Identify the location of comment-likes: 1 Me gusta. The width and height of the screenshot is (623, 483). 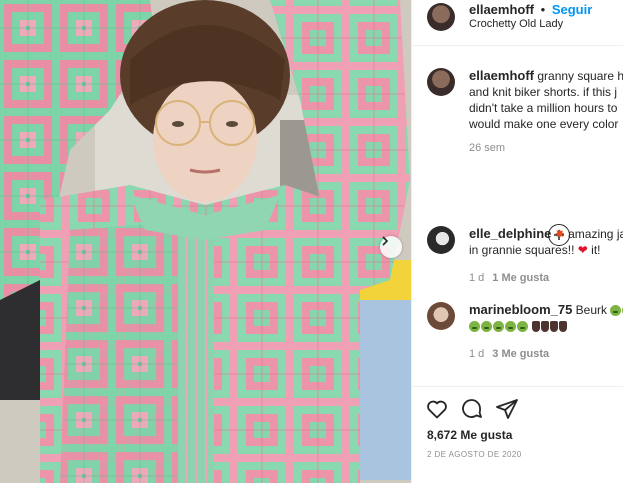
(520, 278).